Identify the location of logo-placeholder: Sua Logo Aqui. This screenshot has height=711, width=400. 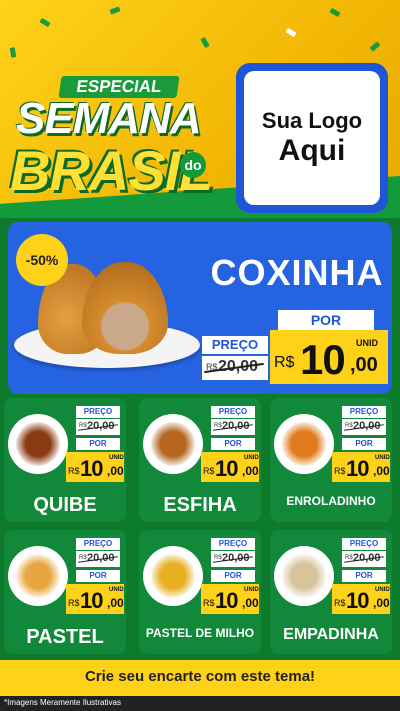
(312, 138).